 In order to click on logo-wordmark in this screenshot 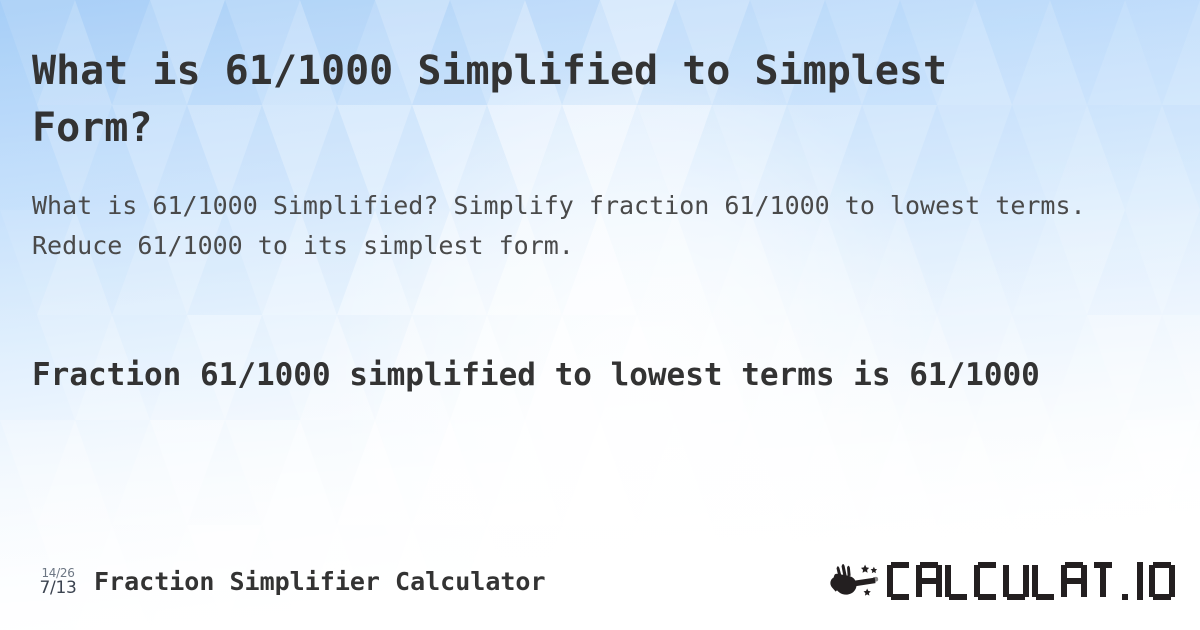, I will do `click(1032, 581)`.